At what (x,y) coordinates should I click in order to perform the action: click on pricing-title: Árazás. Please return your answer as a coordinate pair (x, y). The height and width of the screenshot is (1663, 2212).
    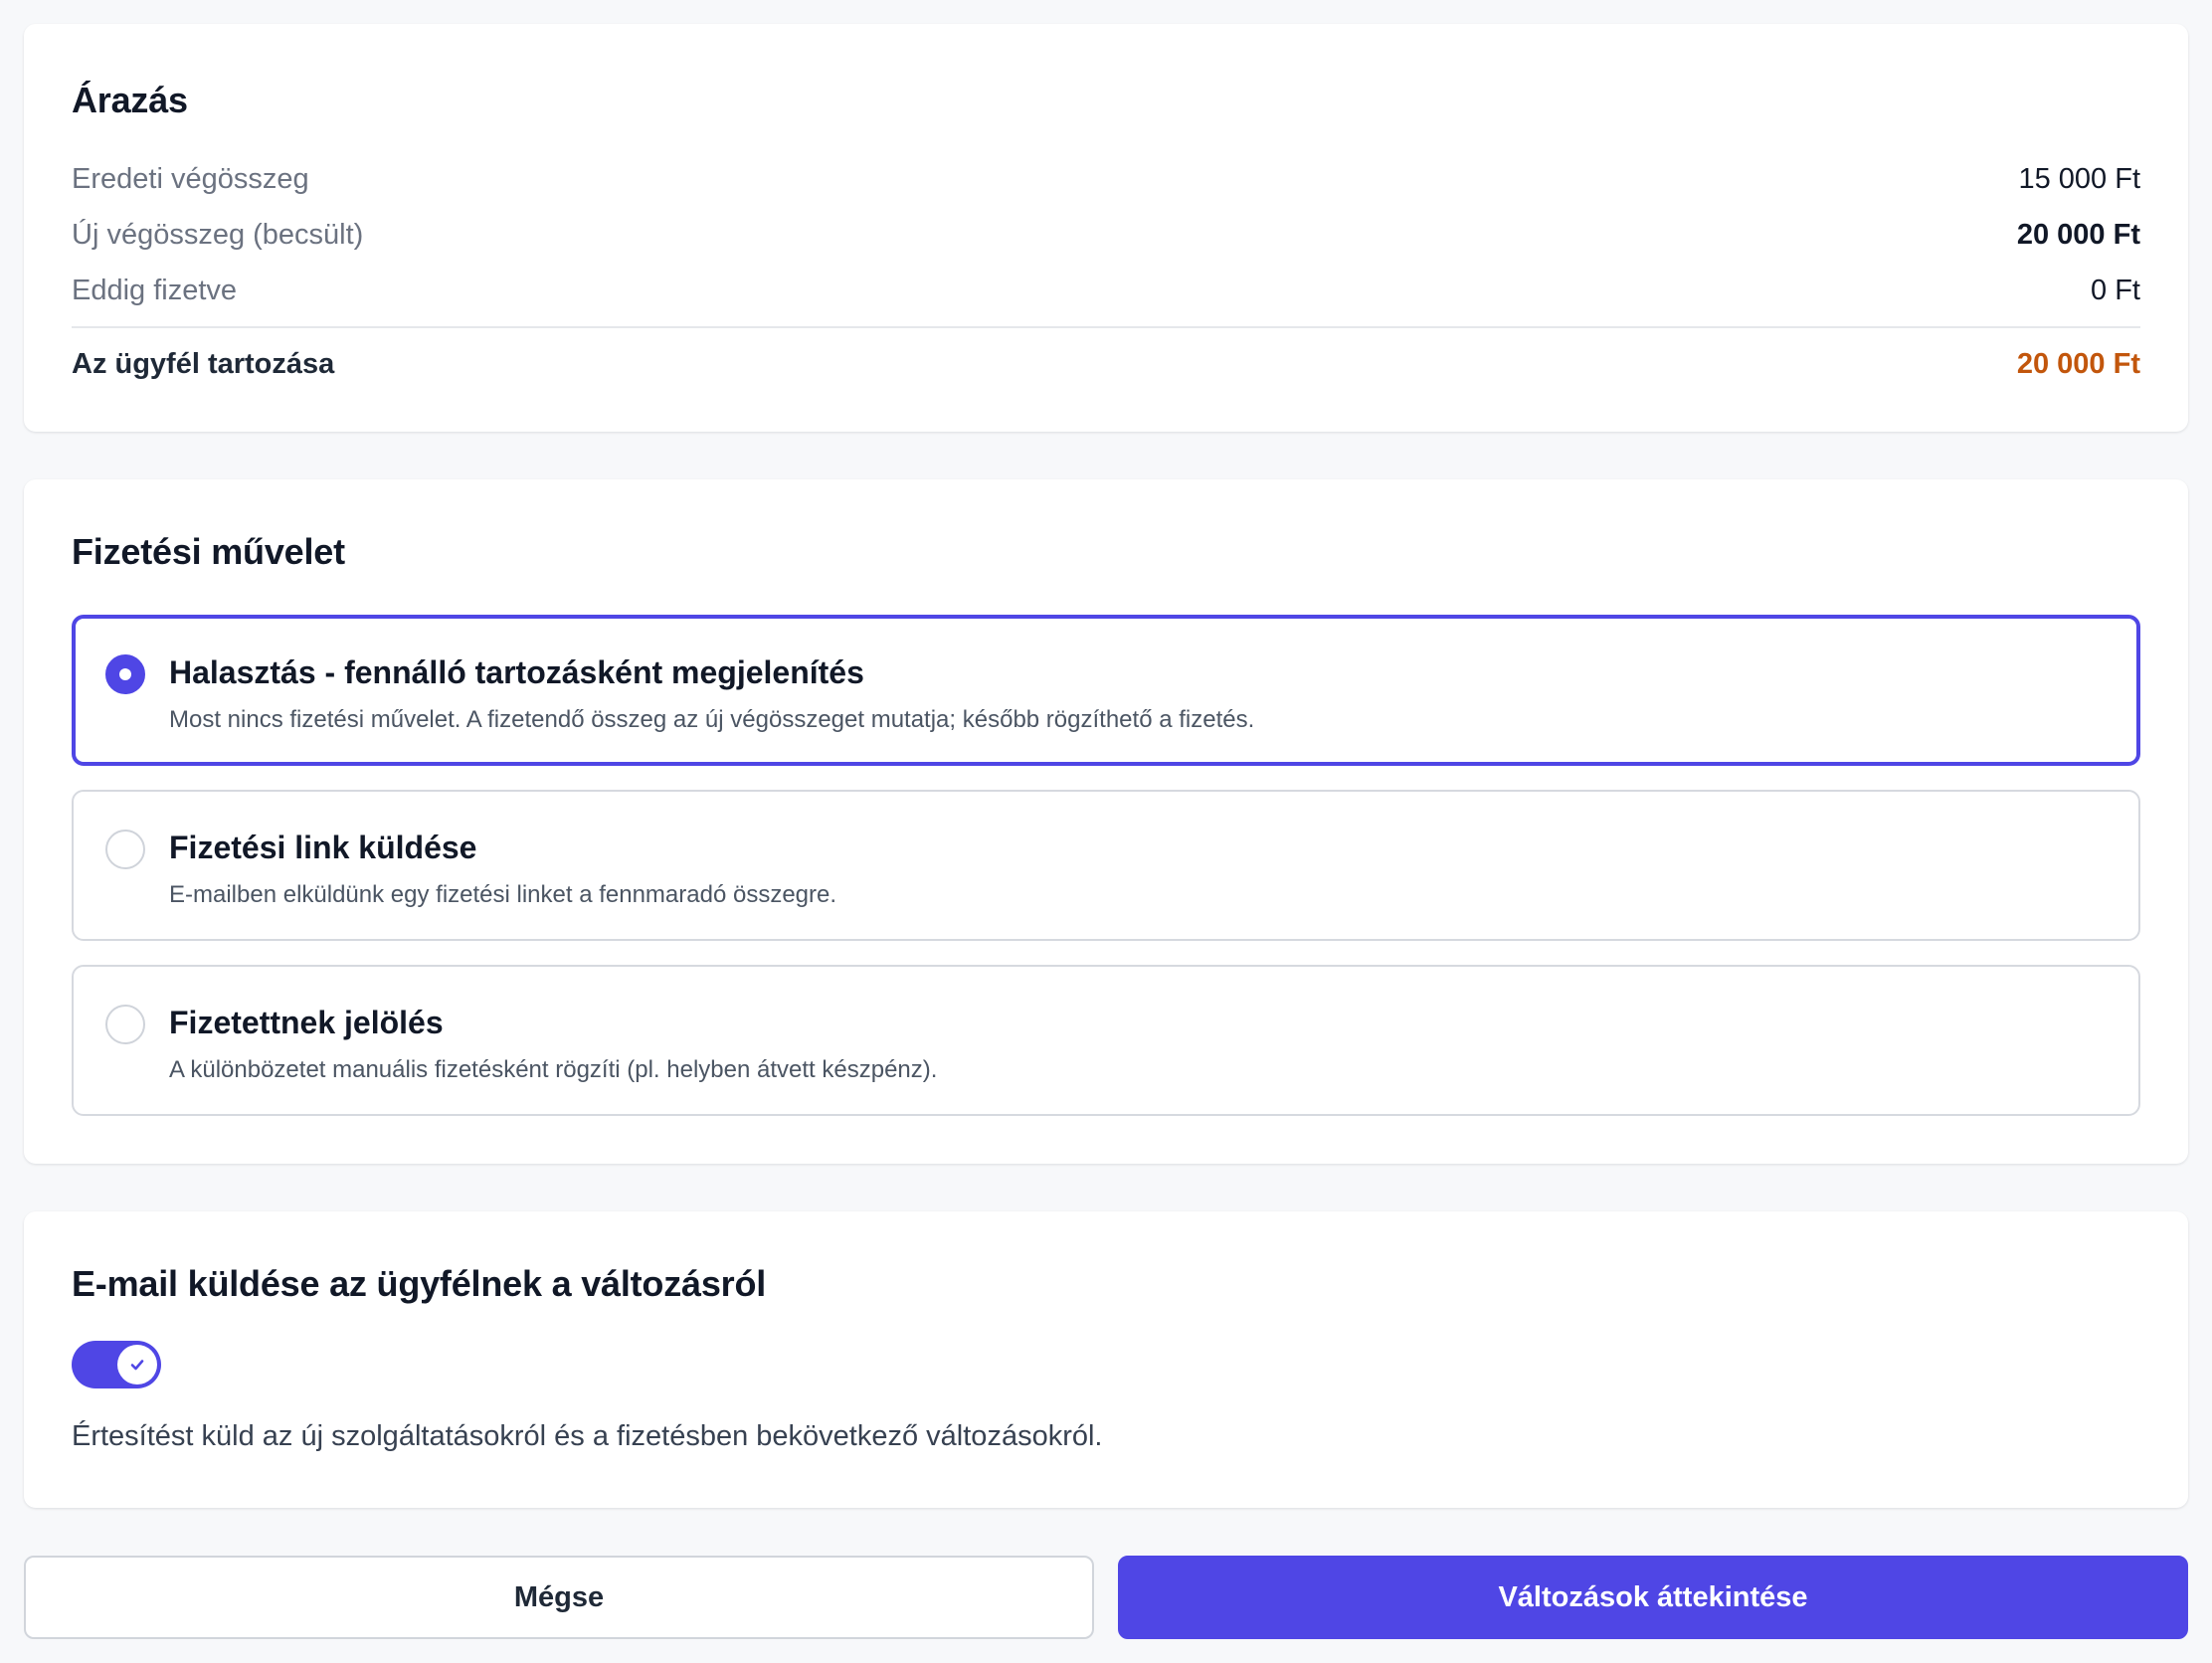
    Looking at the image, I should click on (130, 100).